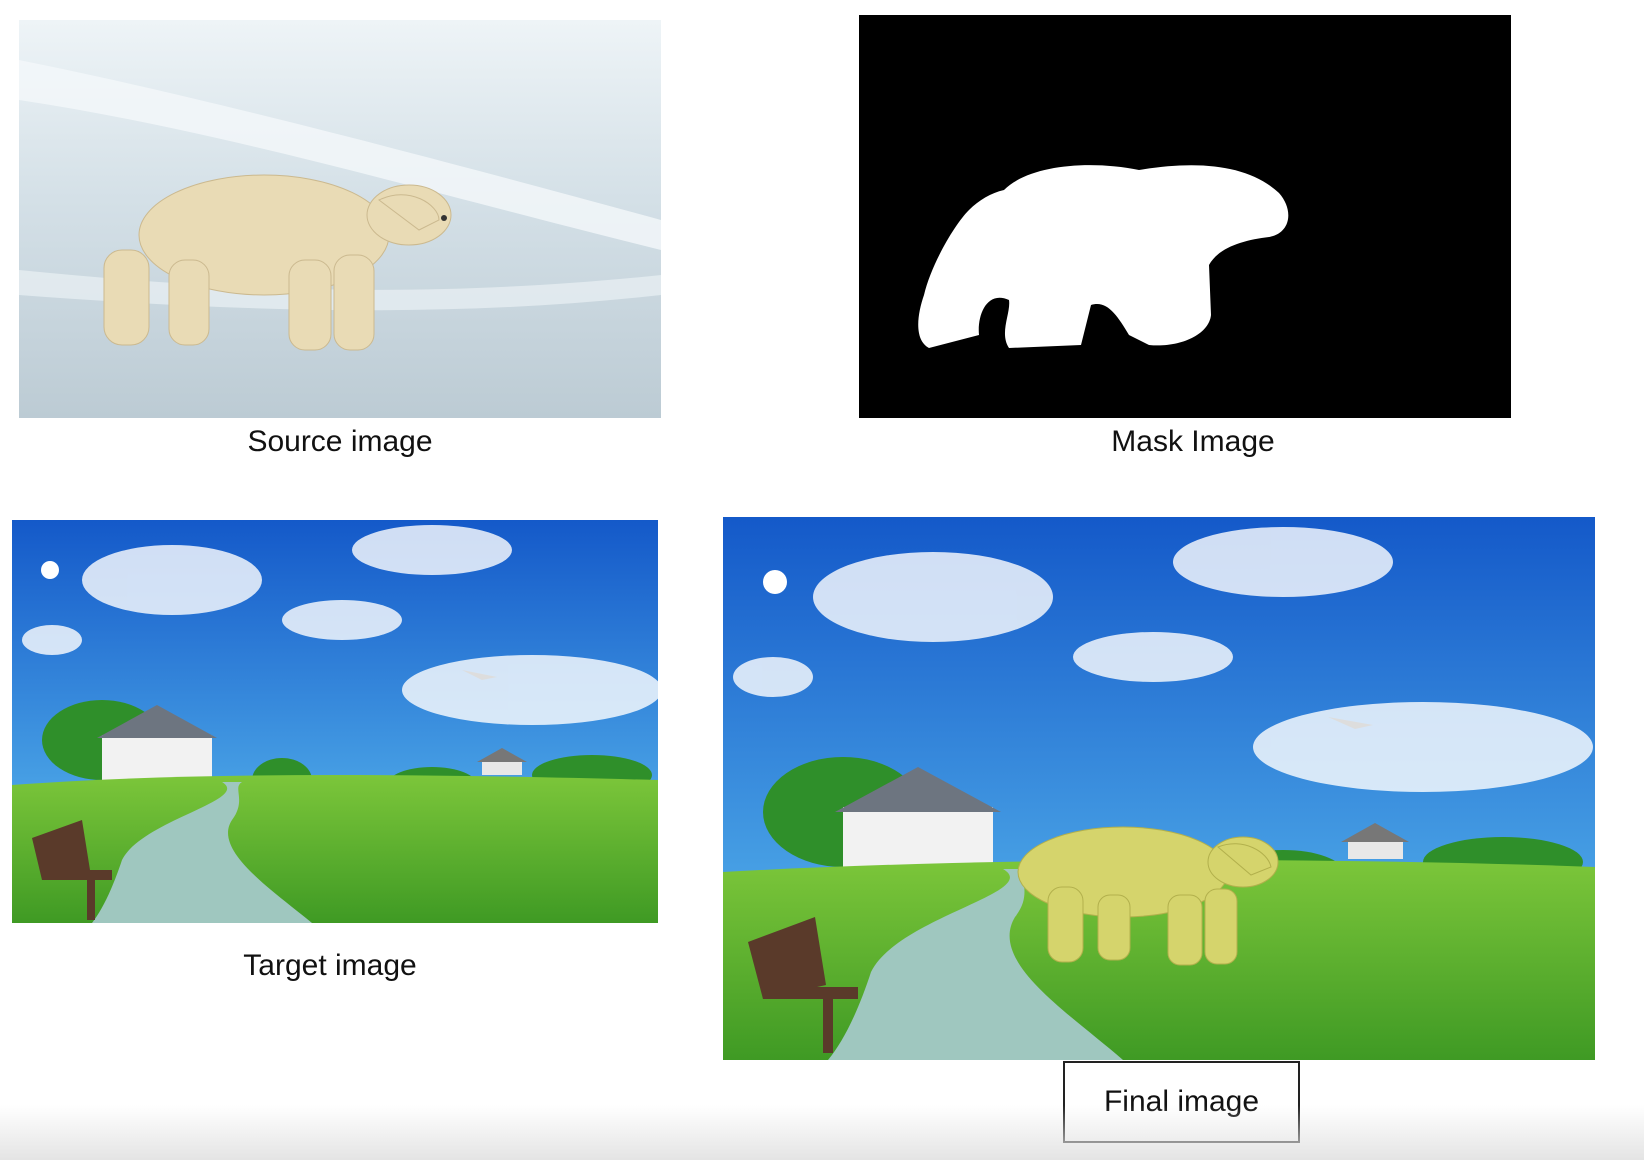 This screenshot has height=1160, width=1644. I want to click on target-image-drawing, so click(335, 721).